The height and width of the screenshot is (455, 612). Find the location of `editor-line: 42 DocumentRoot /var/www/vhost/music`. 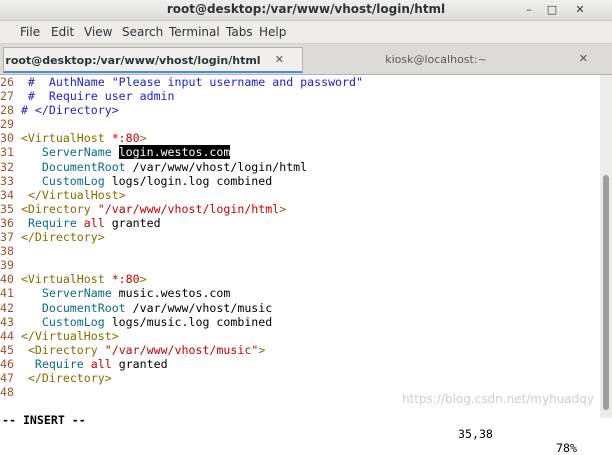

editor-line: 42 DocumentRoot /var/www/vhost/music is located at coordinates (136, 307).